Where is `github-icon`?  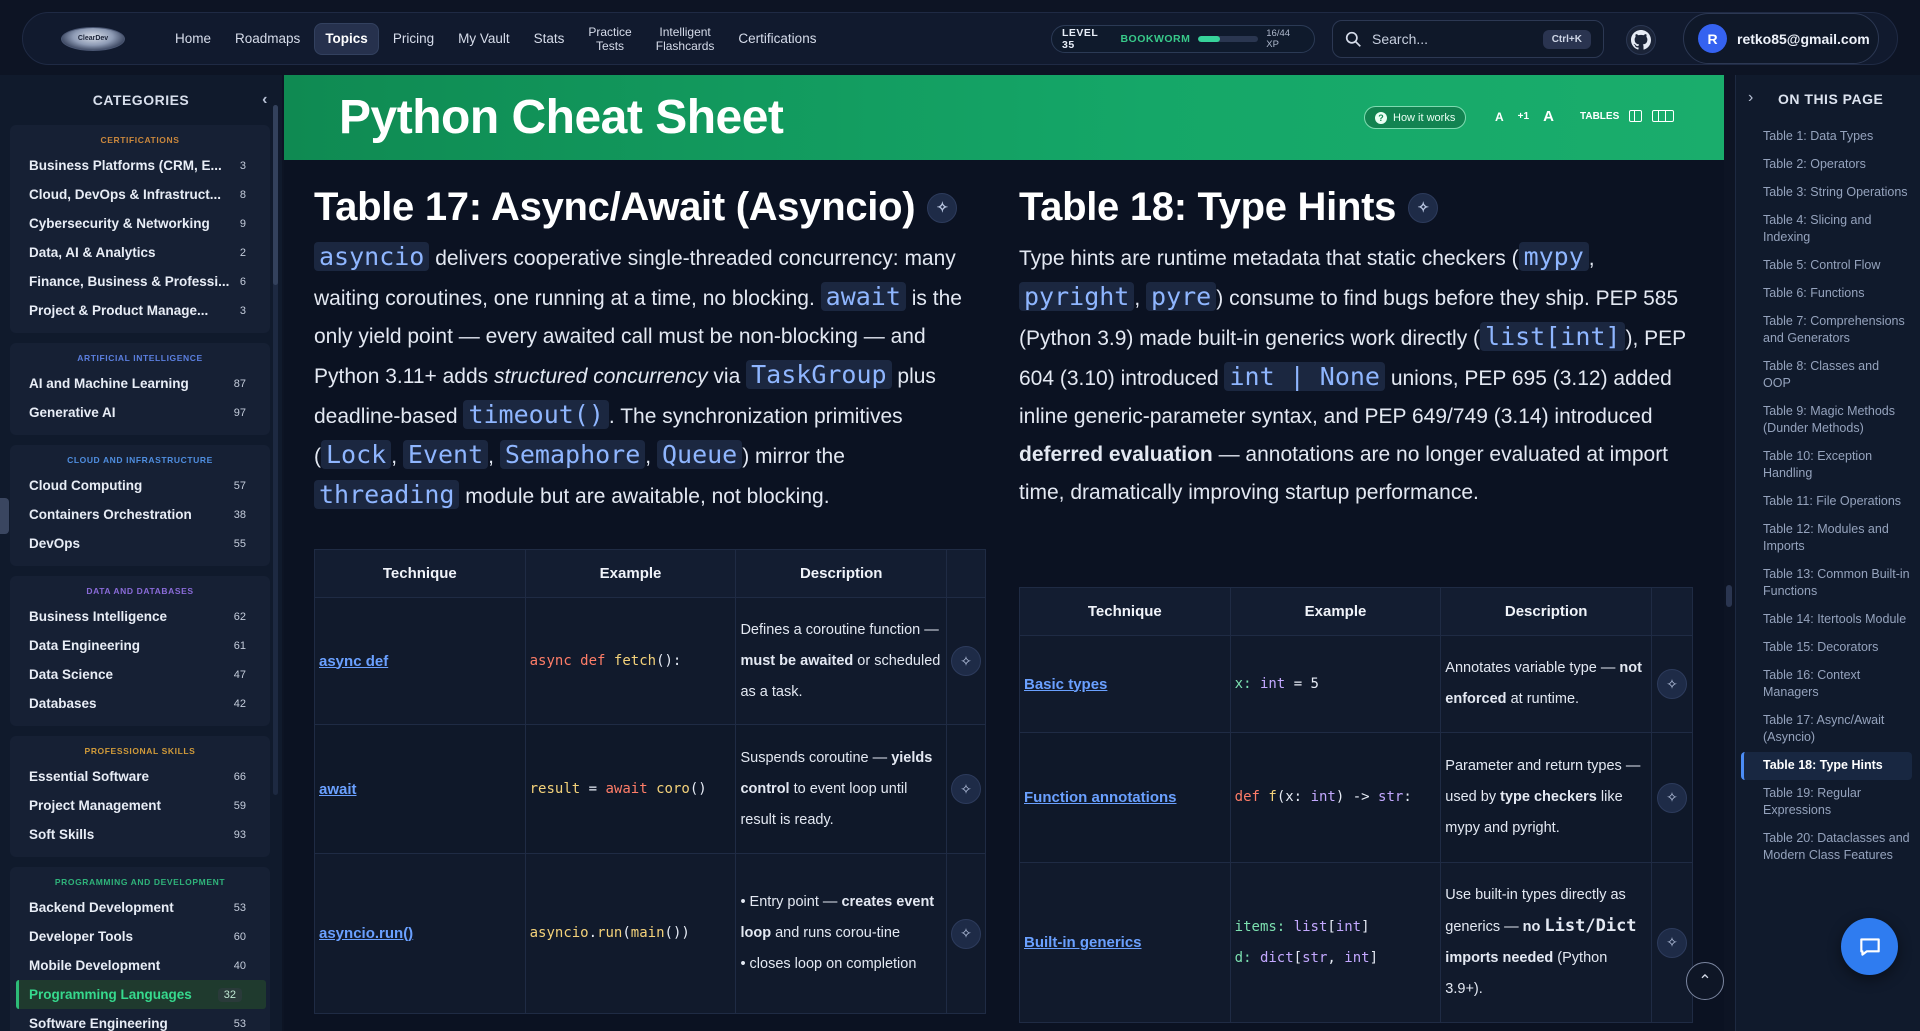 github-icon is located at coordinates (1641, 40).